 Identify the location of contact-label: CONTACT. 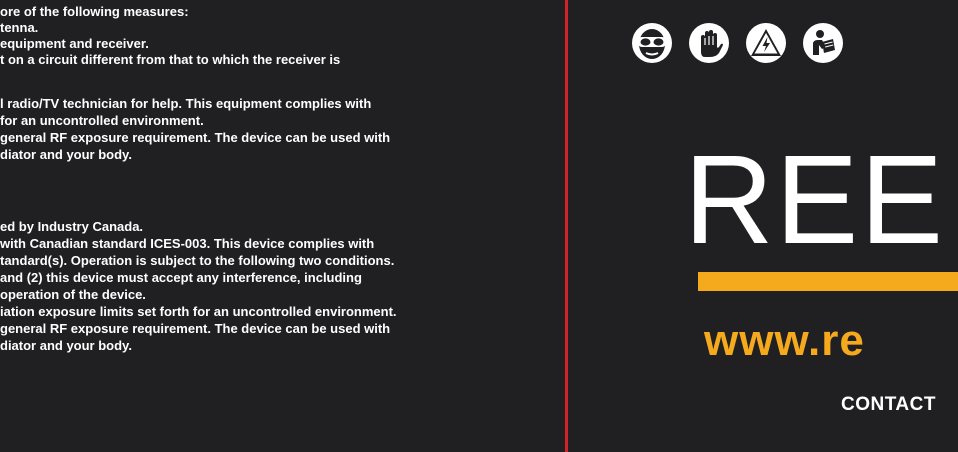
(888, 404).